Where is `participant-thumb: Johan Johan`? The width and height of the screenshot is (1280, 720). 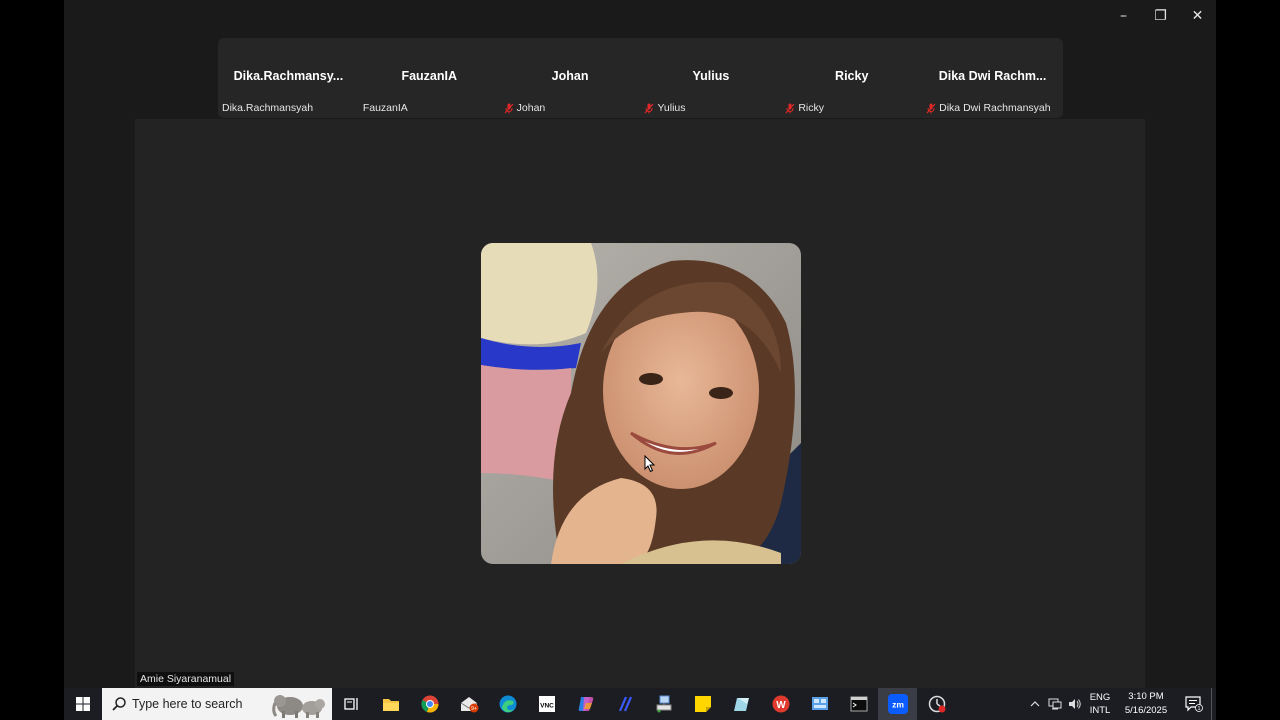 participant-thumb: Johan Johan is located at coordinates (570, 78).